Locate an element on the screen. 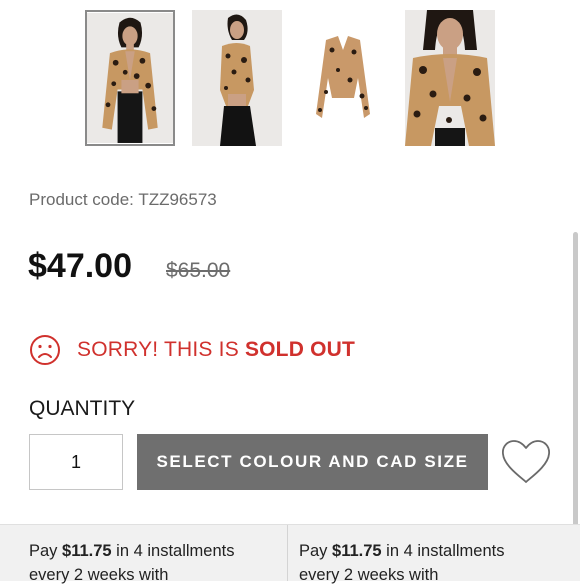 The height and width of the screenshot is (587, 580). thumbnail-front-image is located at coordinates (130, 78).